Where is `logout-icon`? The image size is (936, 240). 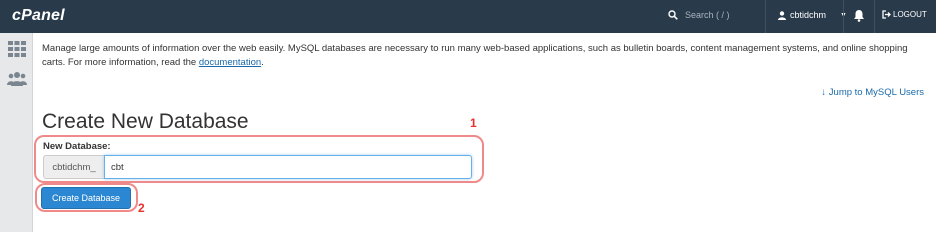 logout-icon is located at coordinates (886, 14).